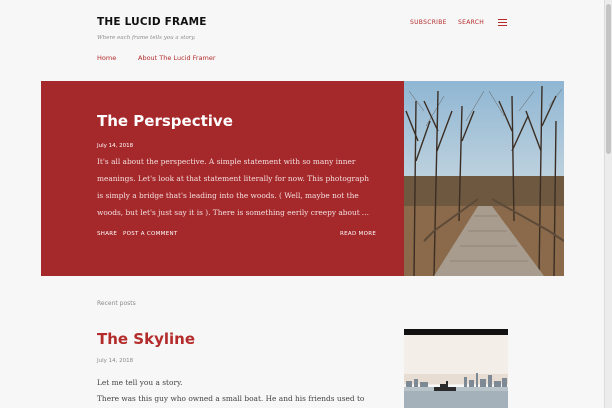  What do you see at coordinates (471, 22) in the screenshot?
I see `search-button: SEARCH` at bounding box center [471, 22].